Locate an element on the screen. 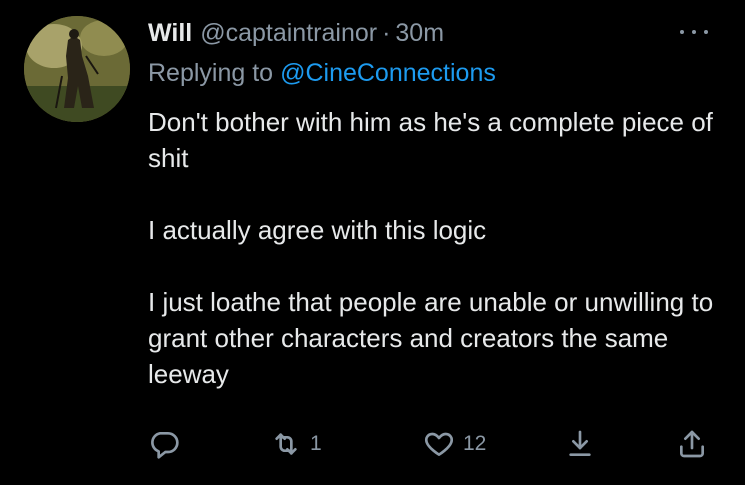  like-count: 12 is located at coordinates (475, 443).